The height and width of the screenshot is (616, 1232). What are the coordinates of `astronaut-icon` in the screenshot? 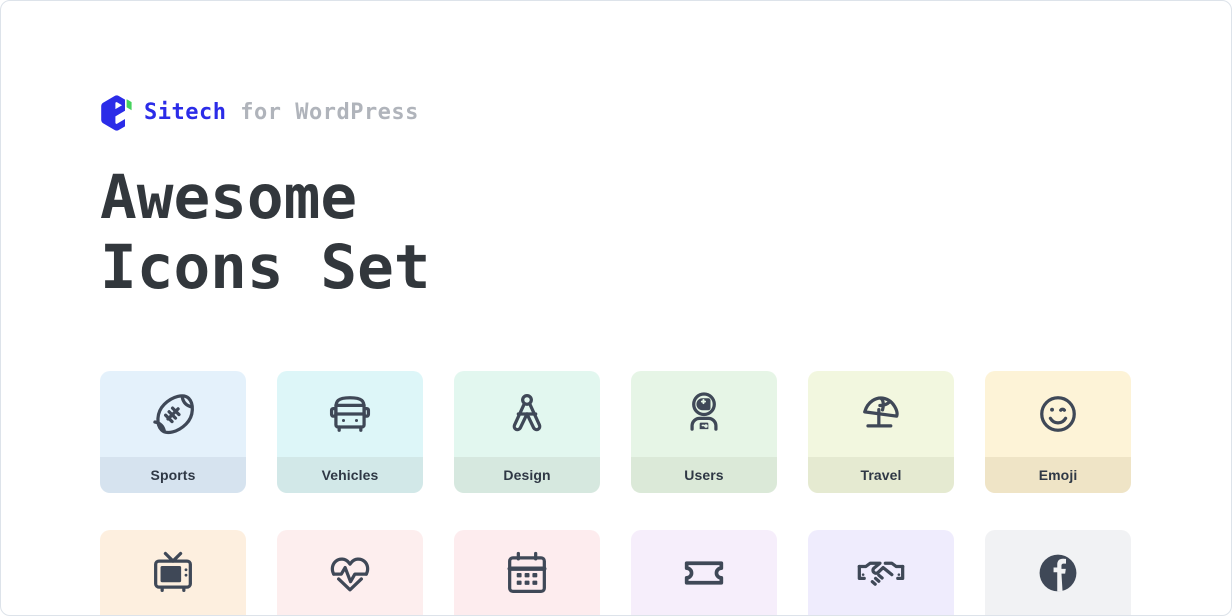 It's located at (704, 414).